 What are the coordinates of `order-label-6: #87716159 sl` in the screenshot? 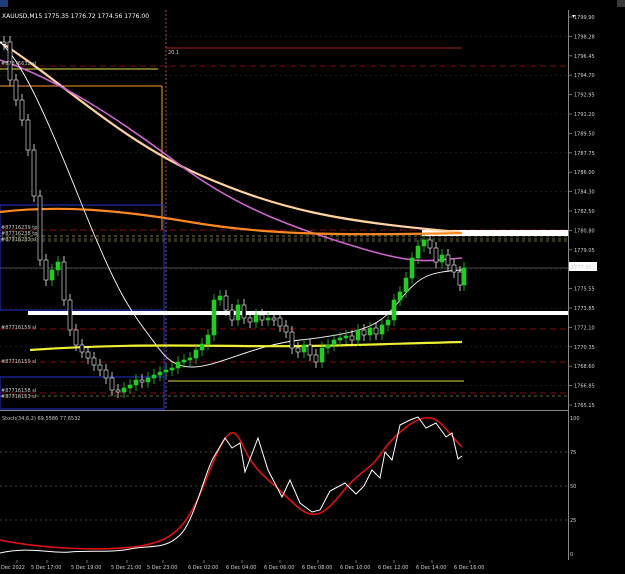 It's located at (18, 362).